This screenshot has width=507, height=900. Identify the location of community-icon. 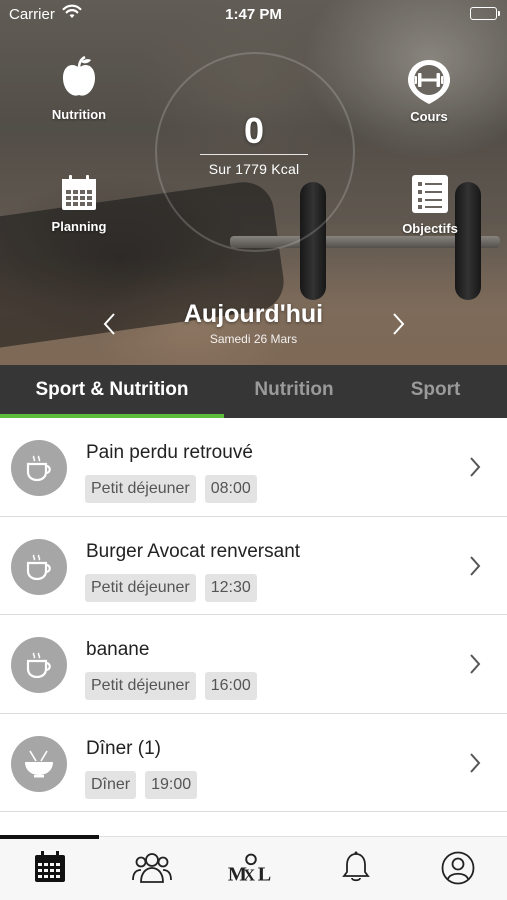
(152, 868).